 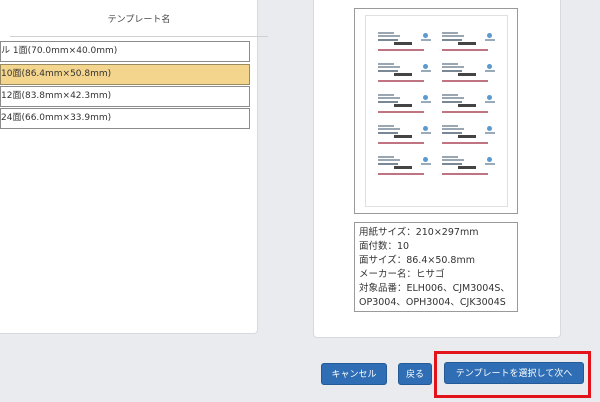 I want to click on info-paper-size: 用紙サイズ：210×297mm, so click(x=419, y=232).